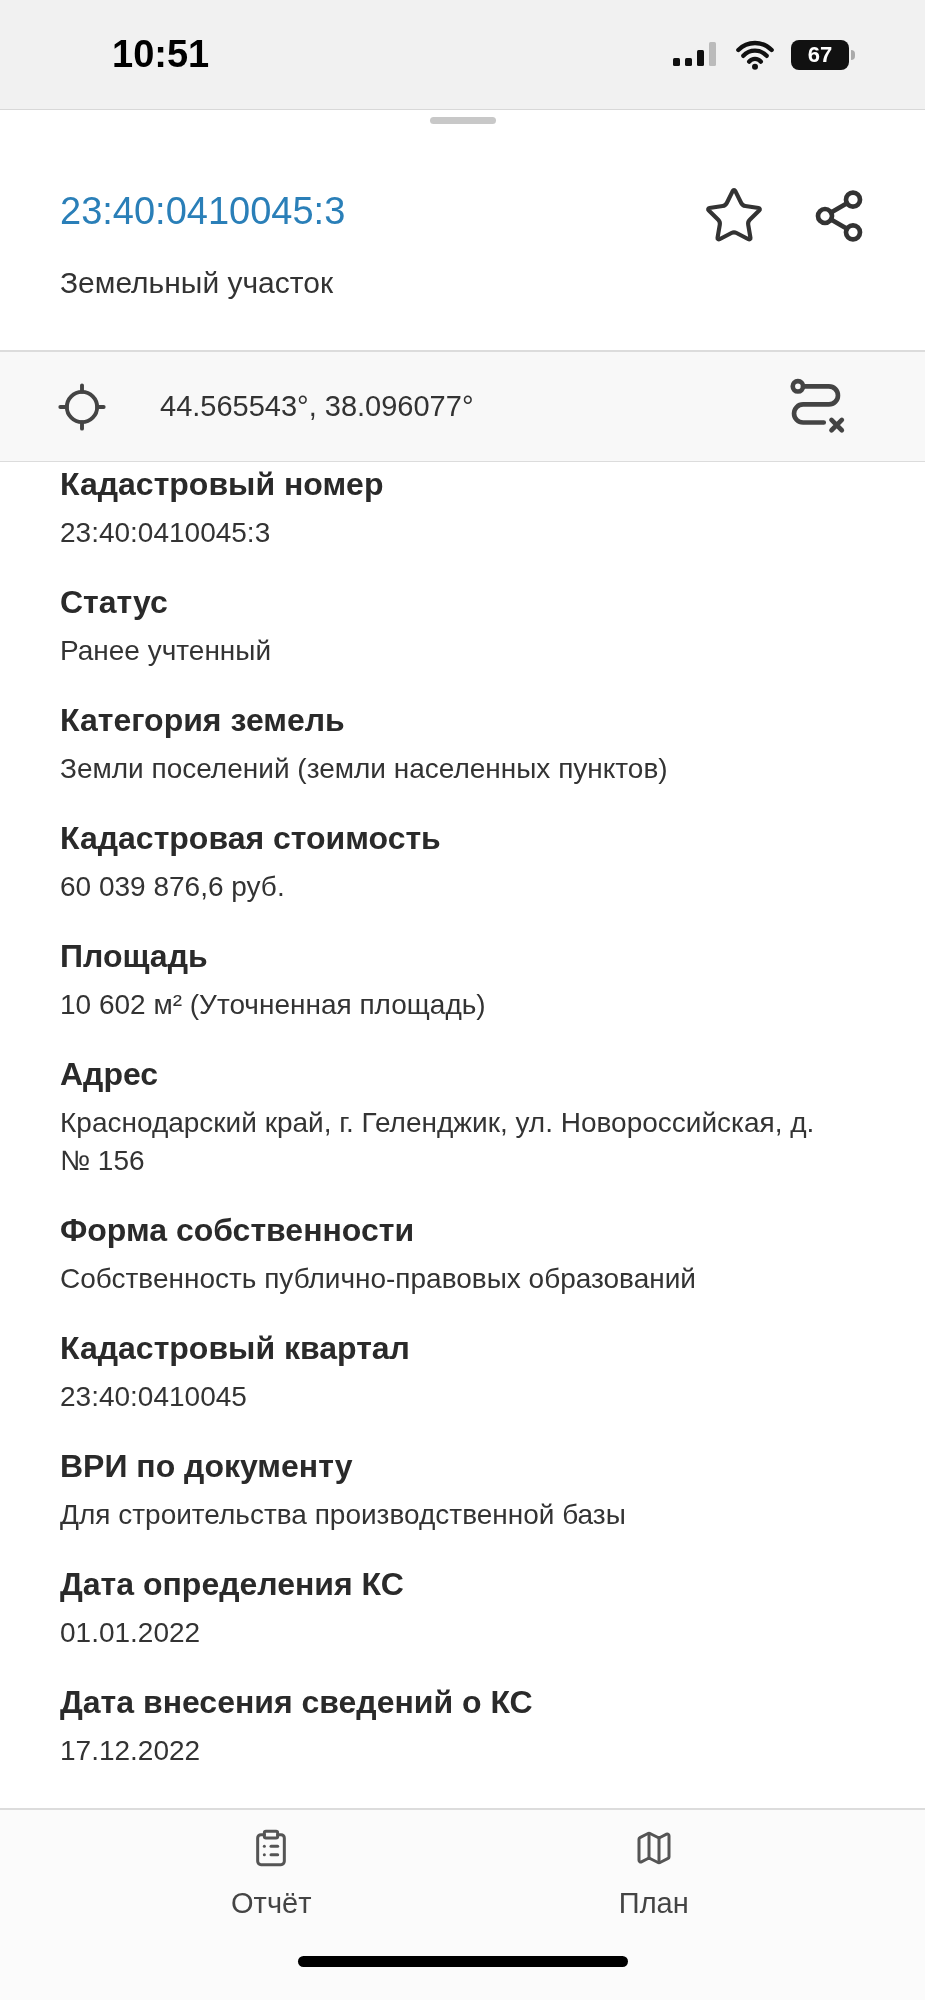 Image resolution: width=925 pixels, height=2000 pixels. Describe the element at coordinates (222, 484) in the screenshot. I see `field-label: Кадастровый номер` at that location.